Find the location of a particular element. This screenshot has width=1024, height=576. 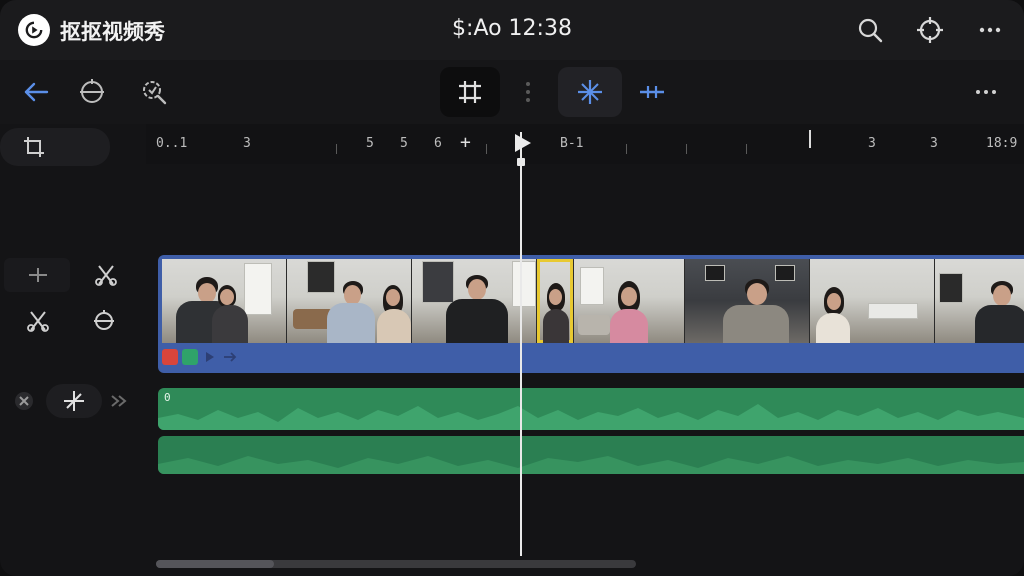

crop-button is located at coordinates (470, 92).